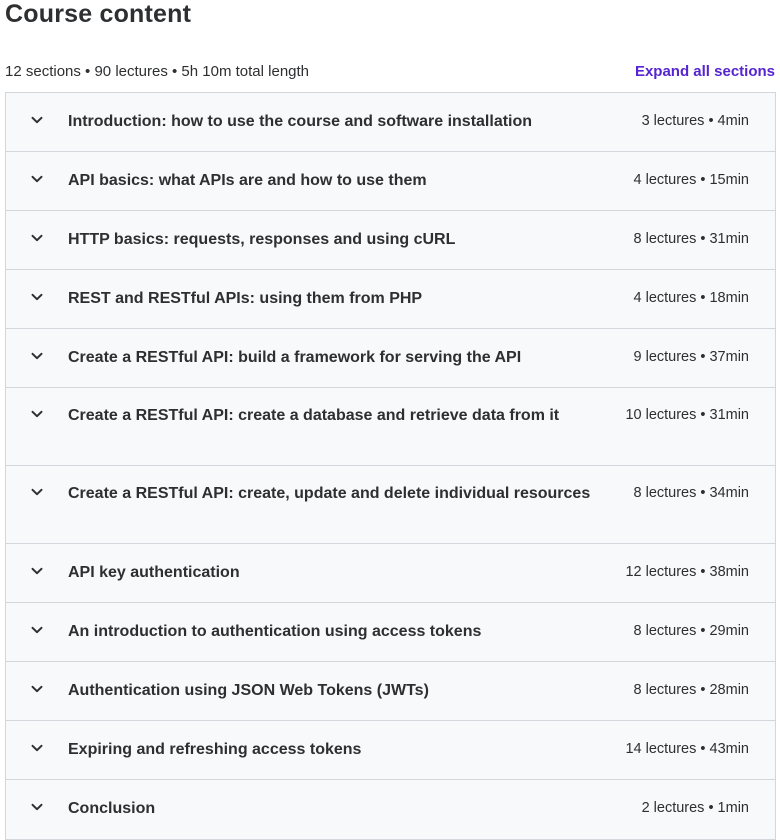 The image size is (780, 840). Describe the element at coordinates (691, 180) in the screenshot. I see `section-meta: 4 lectures • 15min` at that location.